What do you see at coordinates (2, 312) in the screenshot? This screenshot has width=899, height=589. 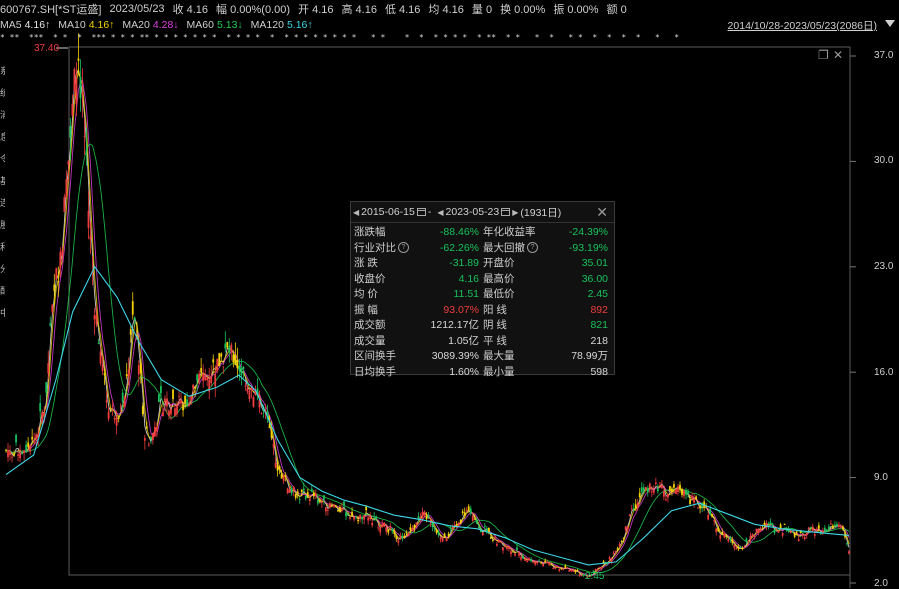 I see `left-strip-item: 中` at bounding box center [2, 312].